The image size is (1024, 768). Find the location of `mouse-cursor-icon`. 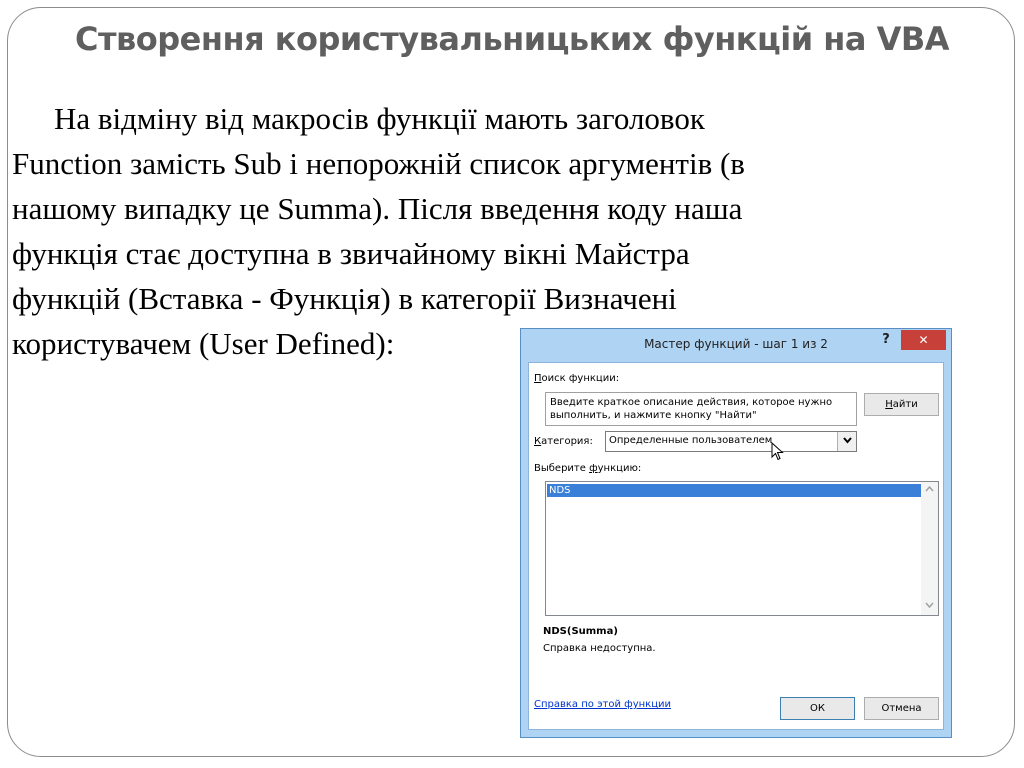

mouse-cursor-icon is located at coordinates (777, 451).